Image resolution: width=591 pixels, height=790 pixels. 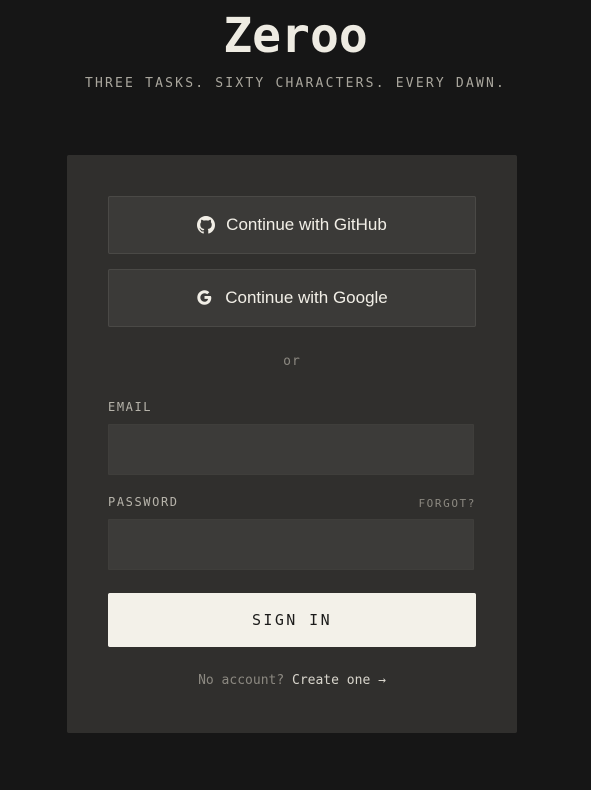 What do you see at coordinates (339, 680) in the screenshot?
I see `create-account-link: Create one →` at bounding box center [339, 680].